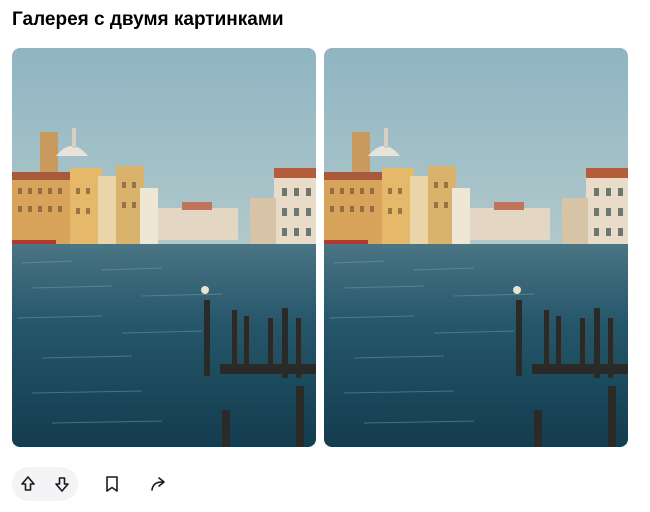 The image size is (650, 512). I want to click on gallery-title: Галерея с двумя картинками, so click(148, 19).